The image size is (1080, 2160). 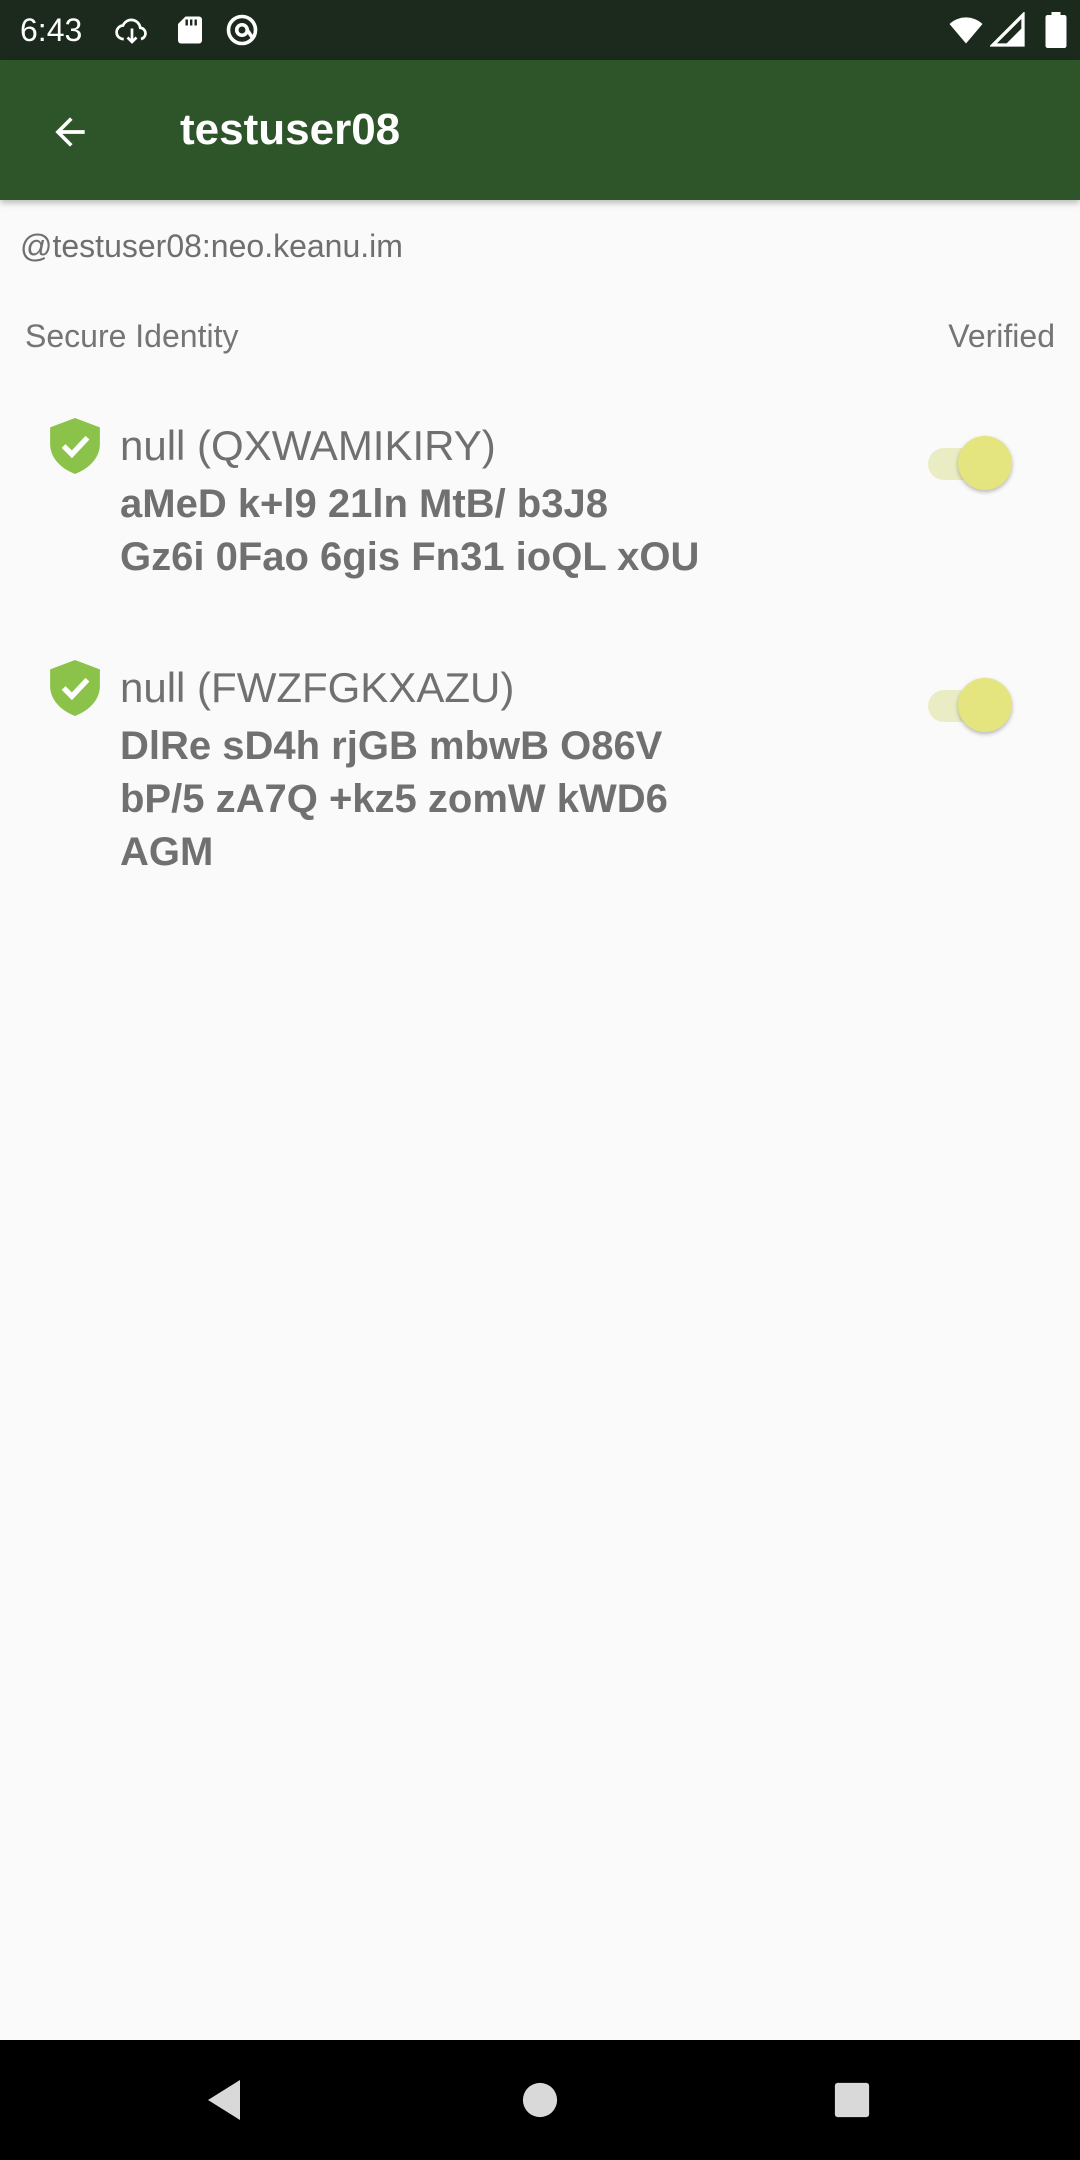 I want to click on cloud-download-icon, so click(x=131, y=31).